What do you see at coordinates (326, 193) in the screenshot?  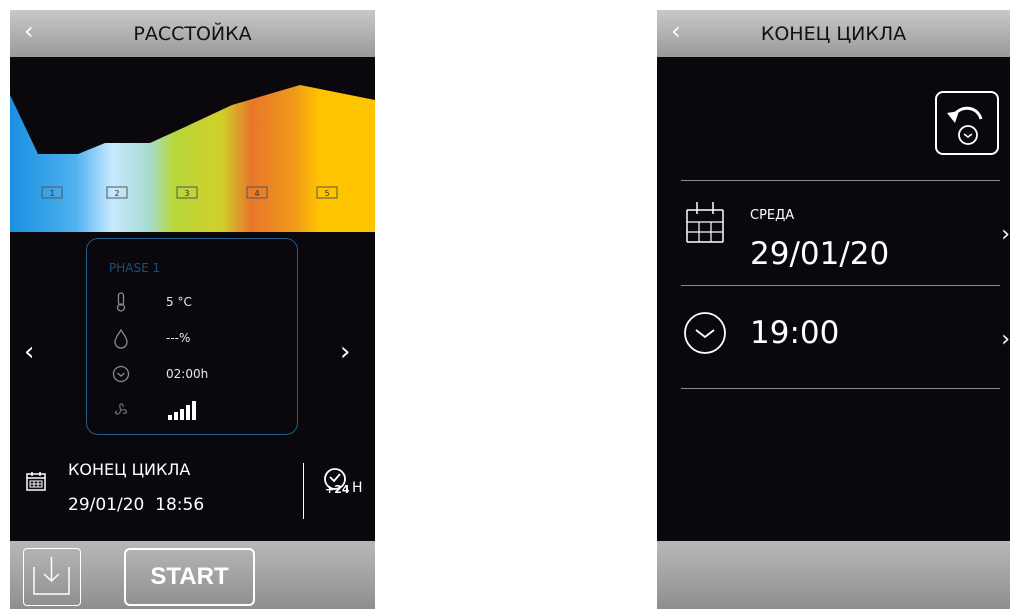 I see `svg-text: 5` at bounding box center [326, 193].